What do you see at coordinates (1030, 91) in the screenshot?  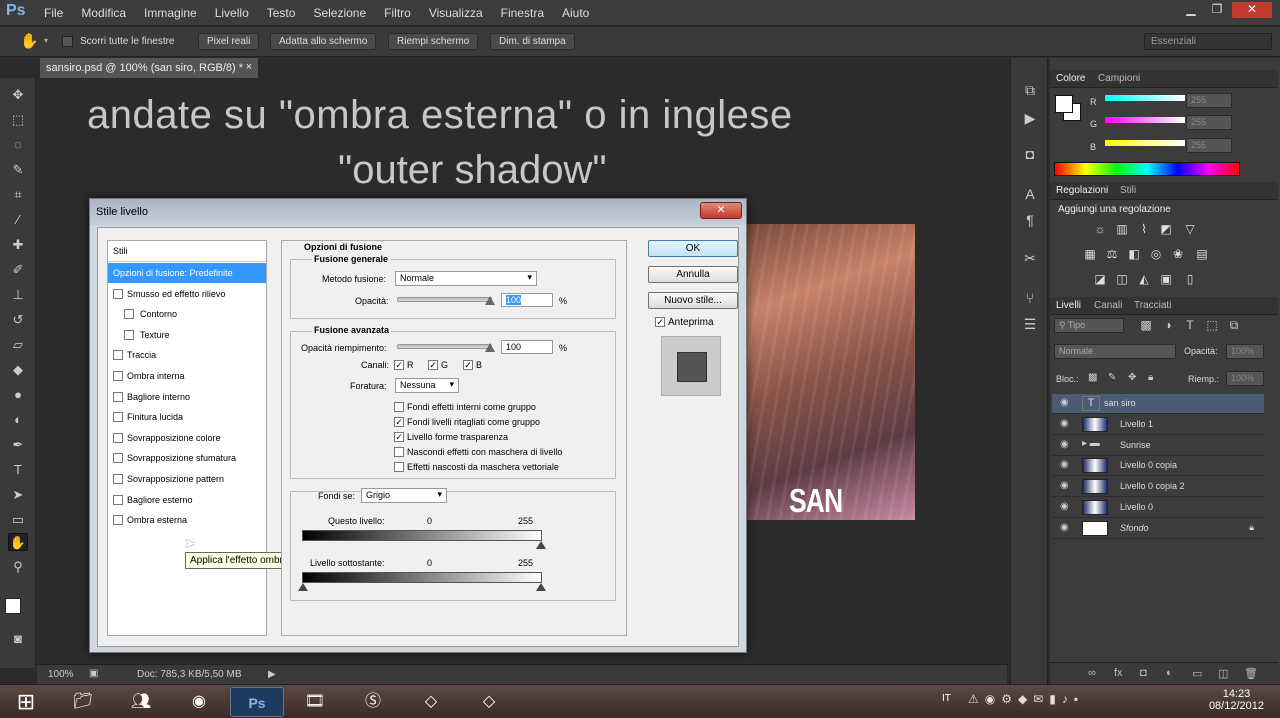 I see `history-panel-icon: ⧉` at bounding box center [1030, 91].